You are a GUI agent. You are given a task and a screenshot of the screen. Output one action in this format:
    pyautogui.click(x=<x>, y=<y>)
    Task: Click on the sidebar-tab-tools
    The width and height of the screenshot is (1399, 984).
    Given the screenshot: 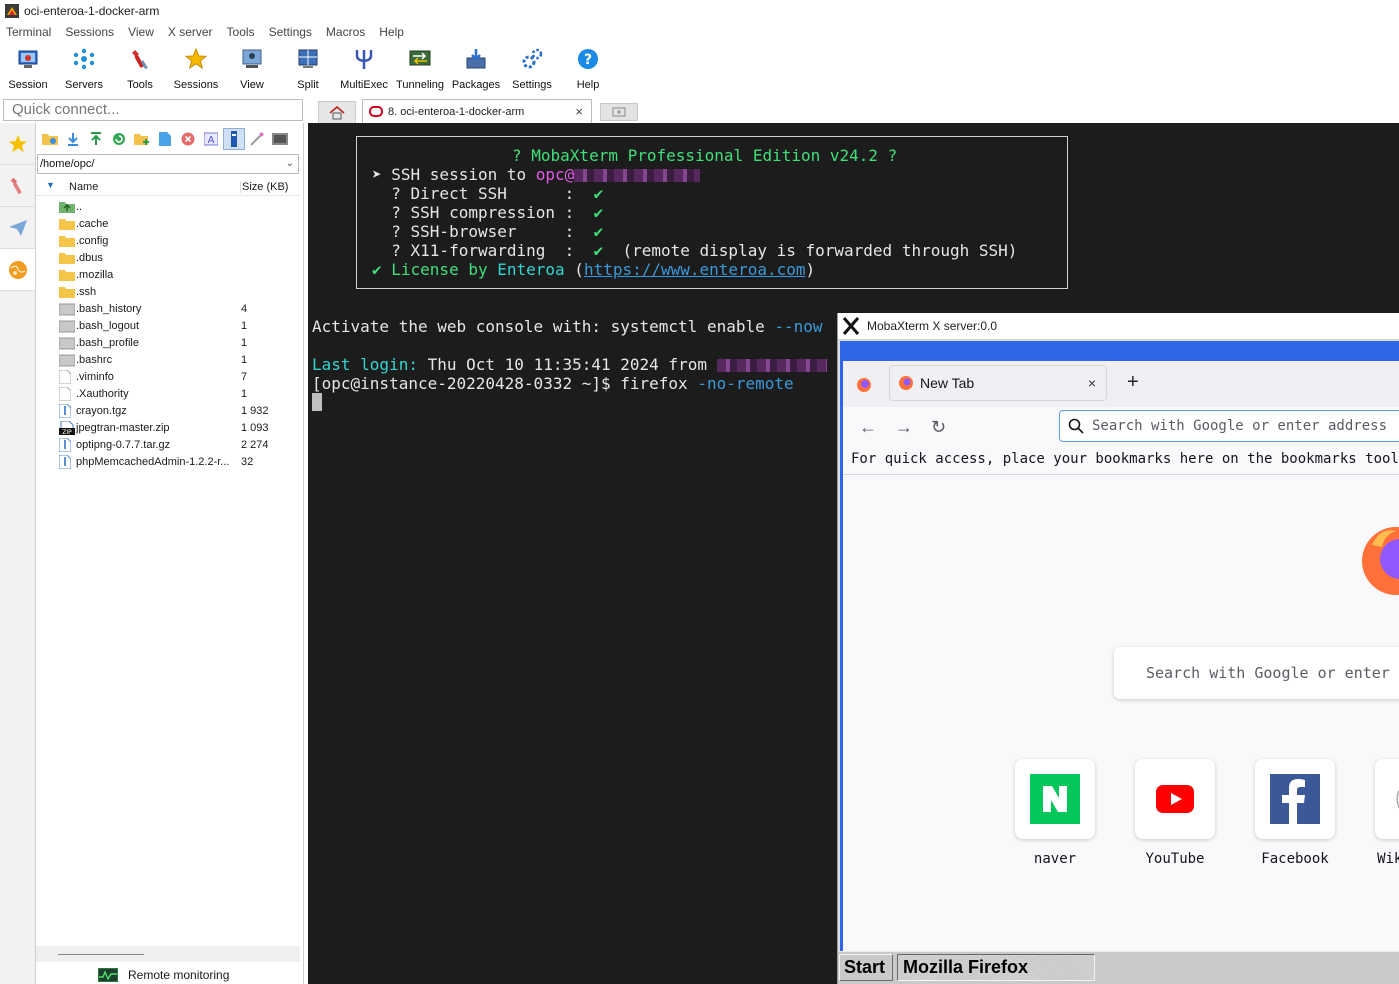 What is the action you would take?
    pyautogui.click(x=17, y=186)
    